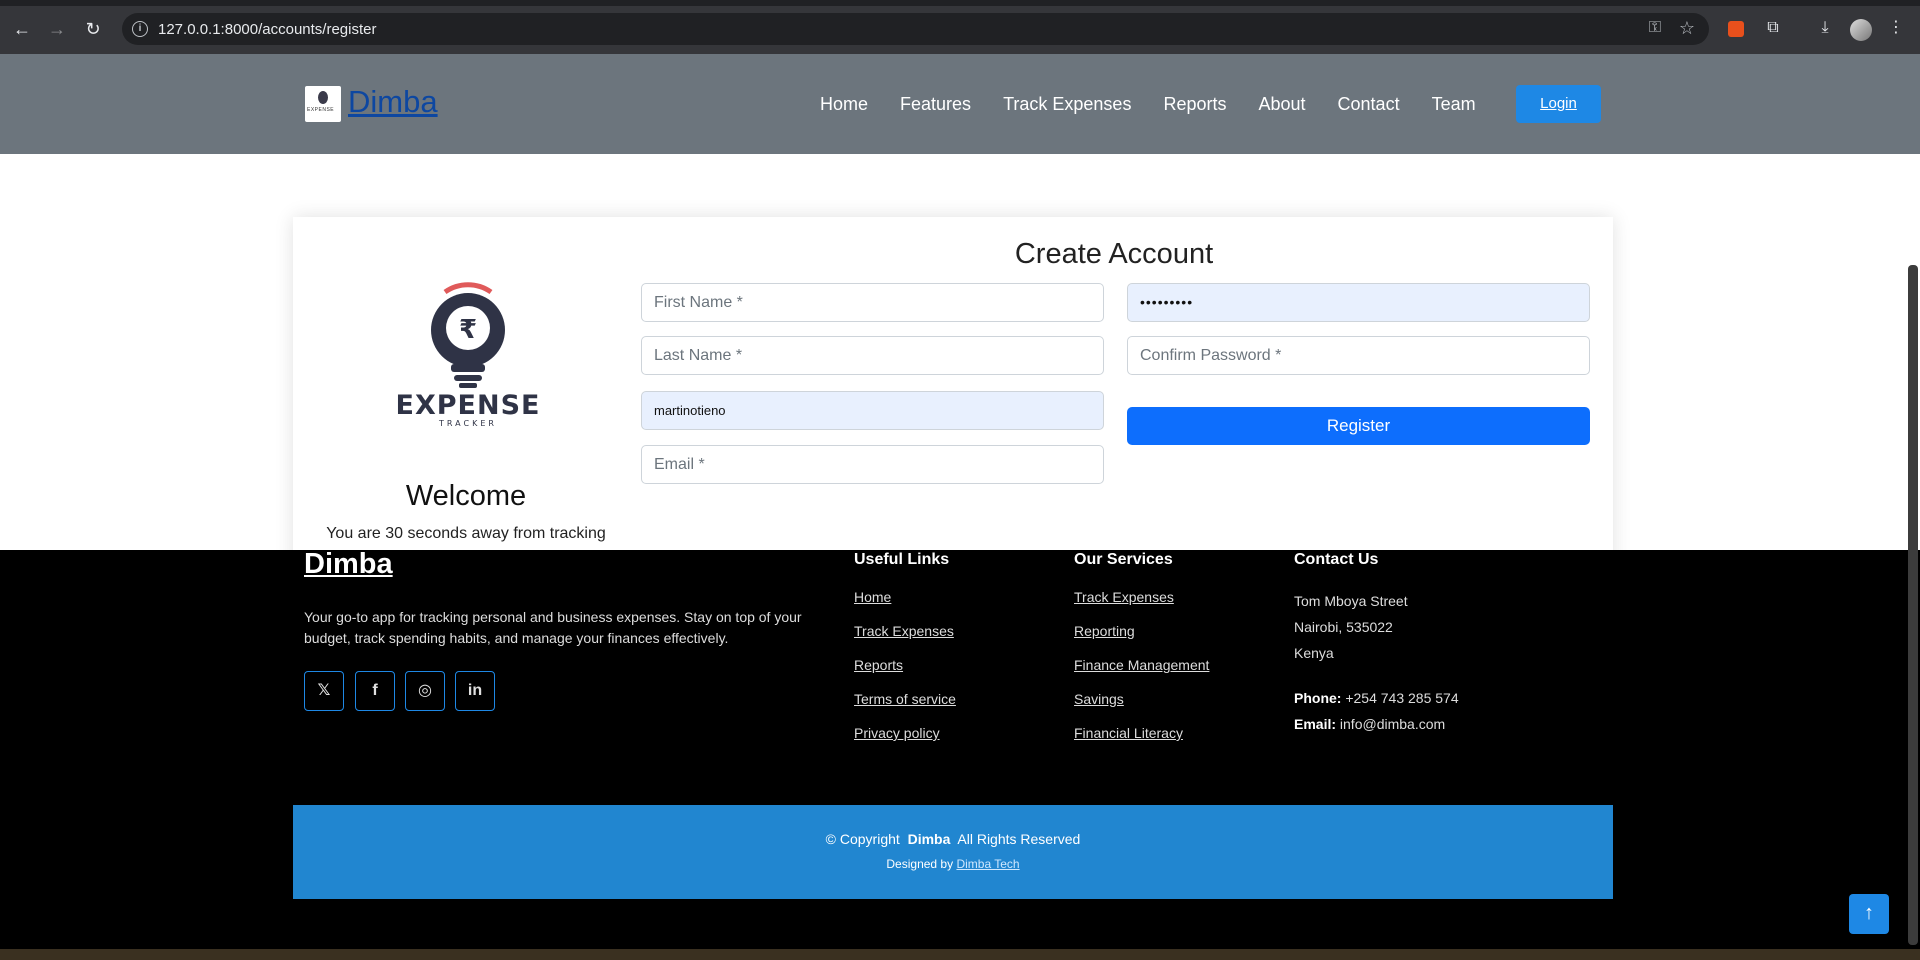  What do you see at coordinates (375, 691) in the screenshot?
I see `facebook-icon: f` at bounding box center [375, 691].